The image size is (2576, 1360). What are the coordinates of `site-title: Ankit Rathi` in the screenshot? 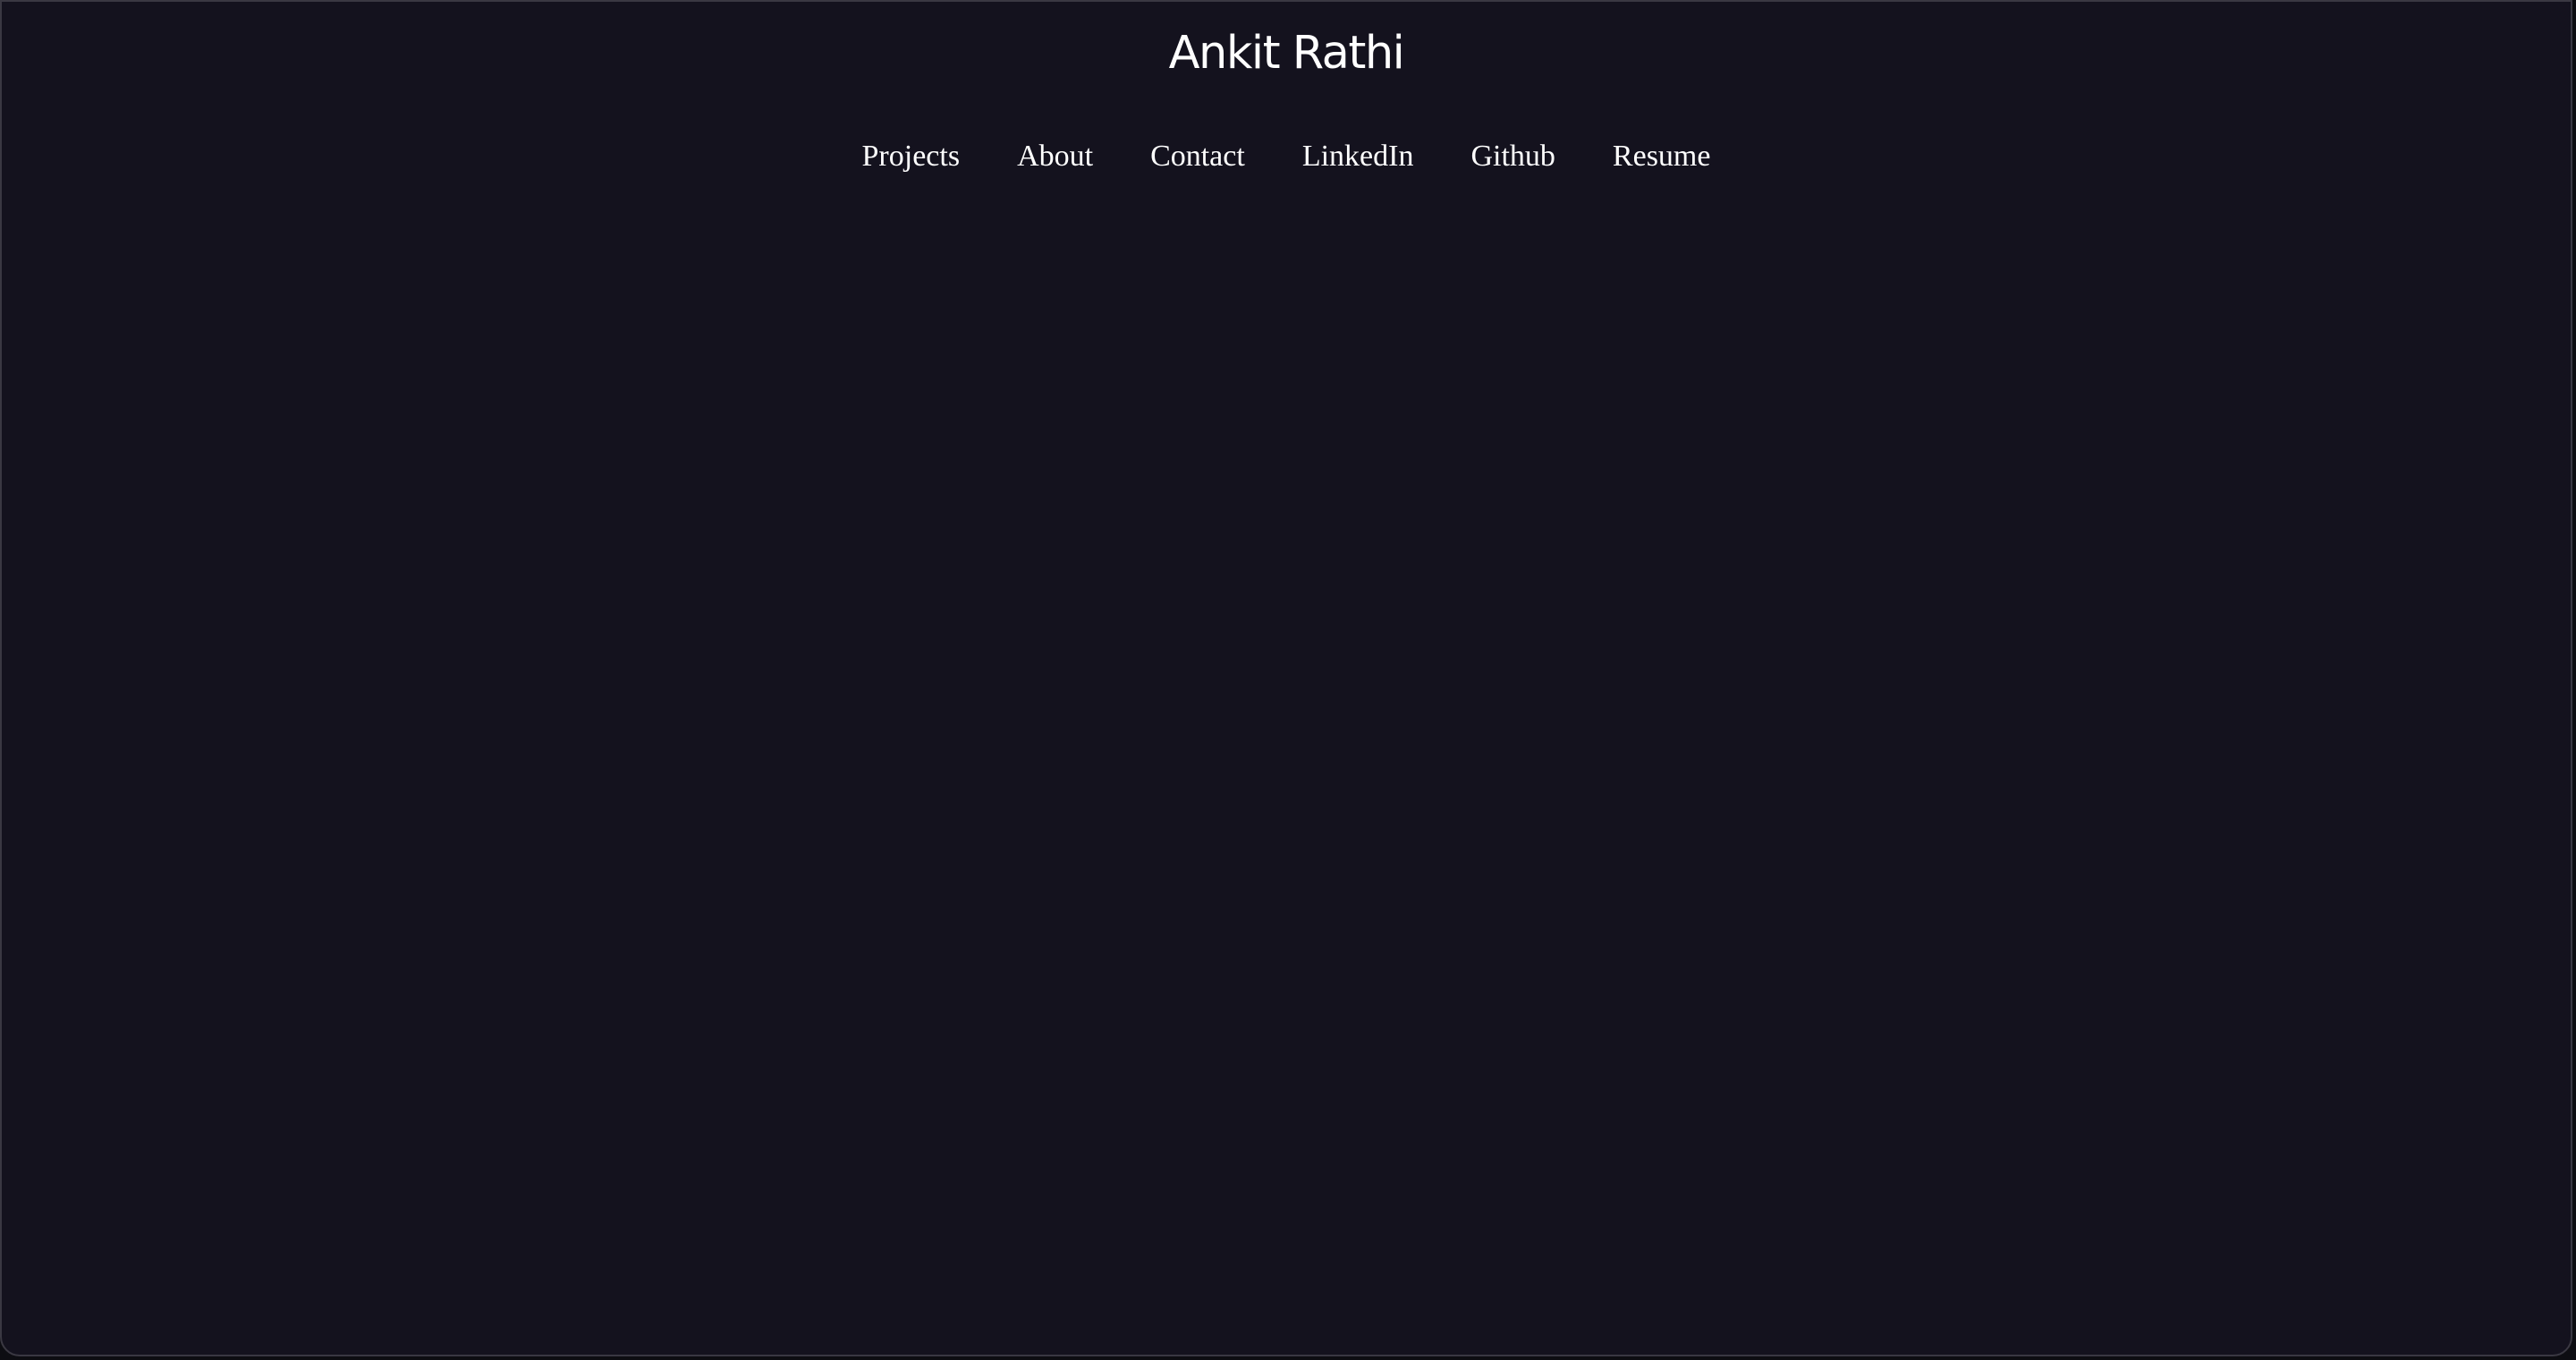 It's located at (1286, 53).